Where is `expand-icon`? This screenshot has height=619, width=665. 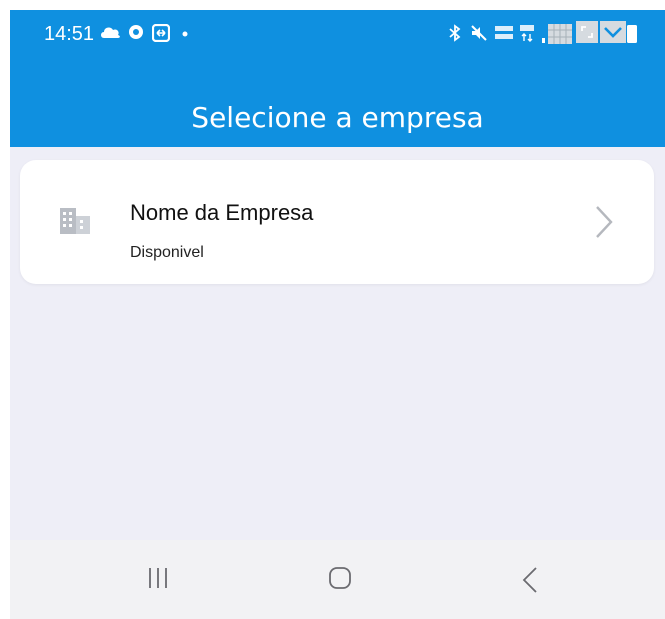 expand-icon is located at coordinates (587, 32).